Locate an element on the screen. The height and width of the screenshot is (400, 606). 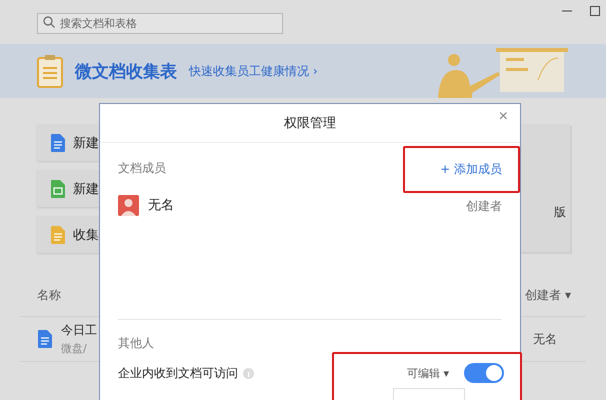
access-label: 企业内收到文档可访问 is located at coordinates (178, 373).